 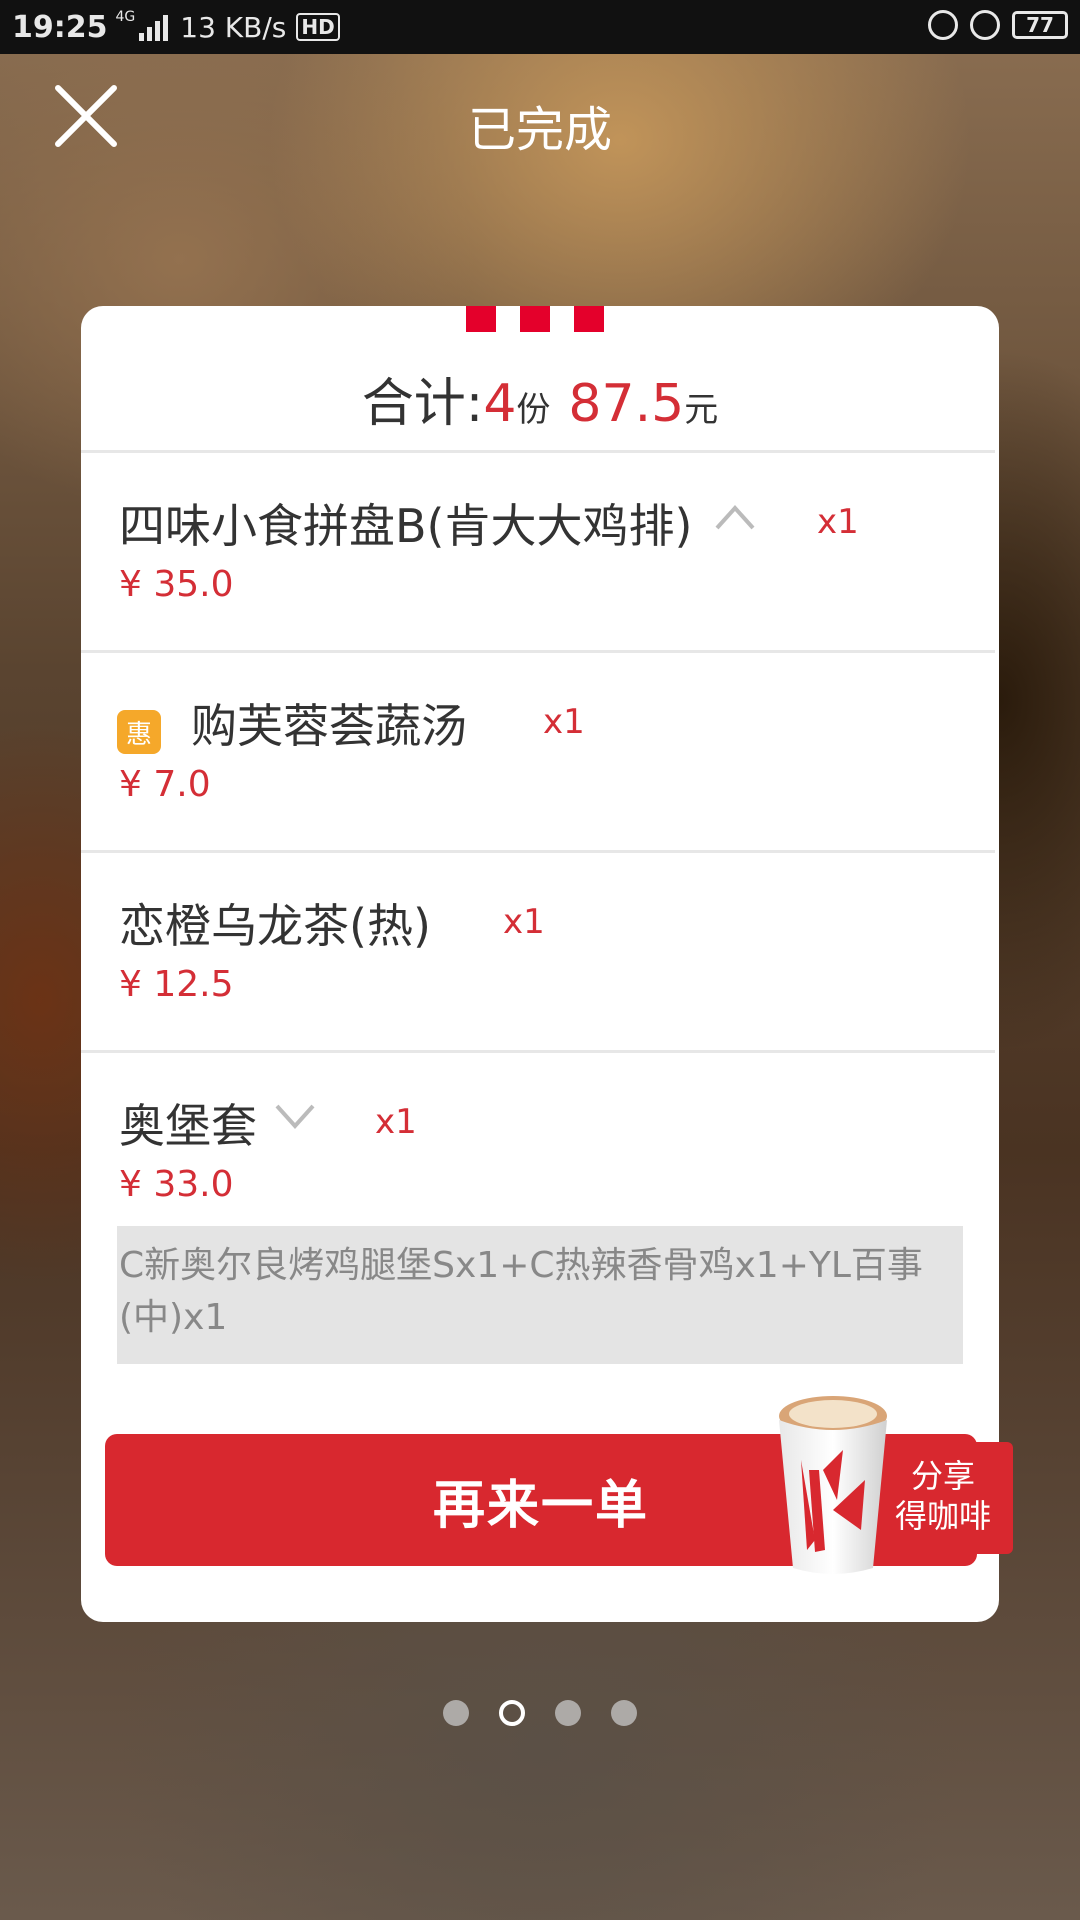 I want to click on chevron-down-icon, so click(x=295, y=1117).